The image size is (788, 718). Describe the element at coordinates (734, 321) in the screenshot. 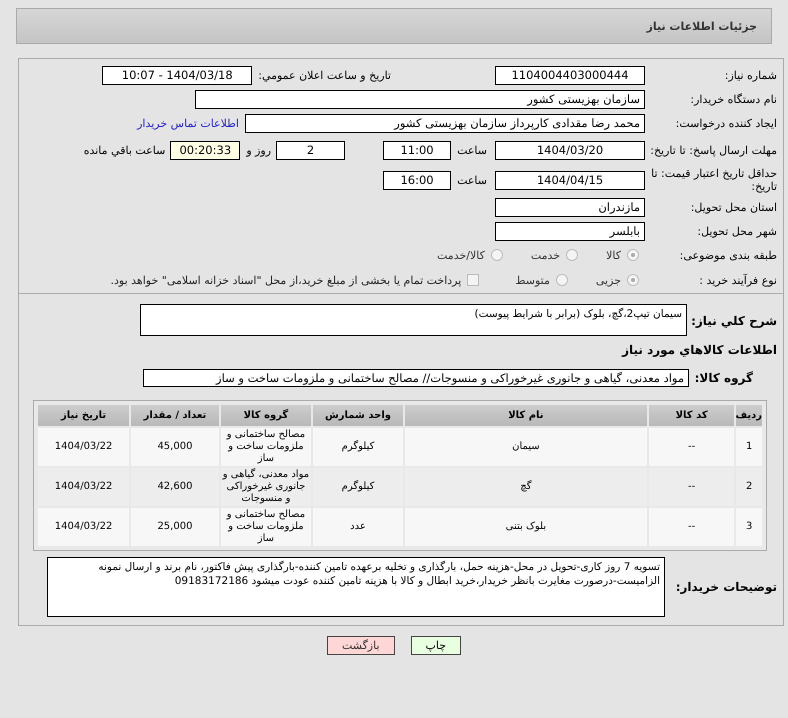

I see `field-label: شرح کلي نیاز:` at that location.